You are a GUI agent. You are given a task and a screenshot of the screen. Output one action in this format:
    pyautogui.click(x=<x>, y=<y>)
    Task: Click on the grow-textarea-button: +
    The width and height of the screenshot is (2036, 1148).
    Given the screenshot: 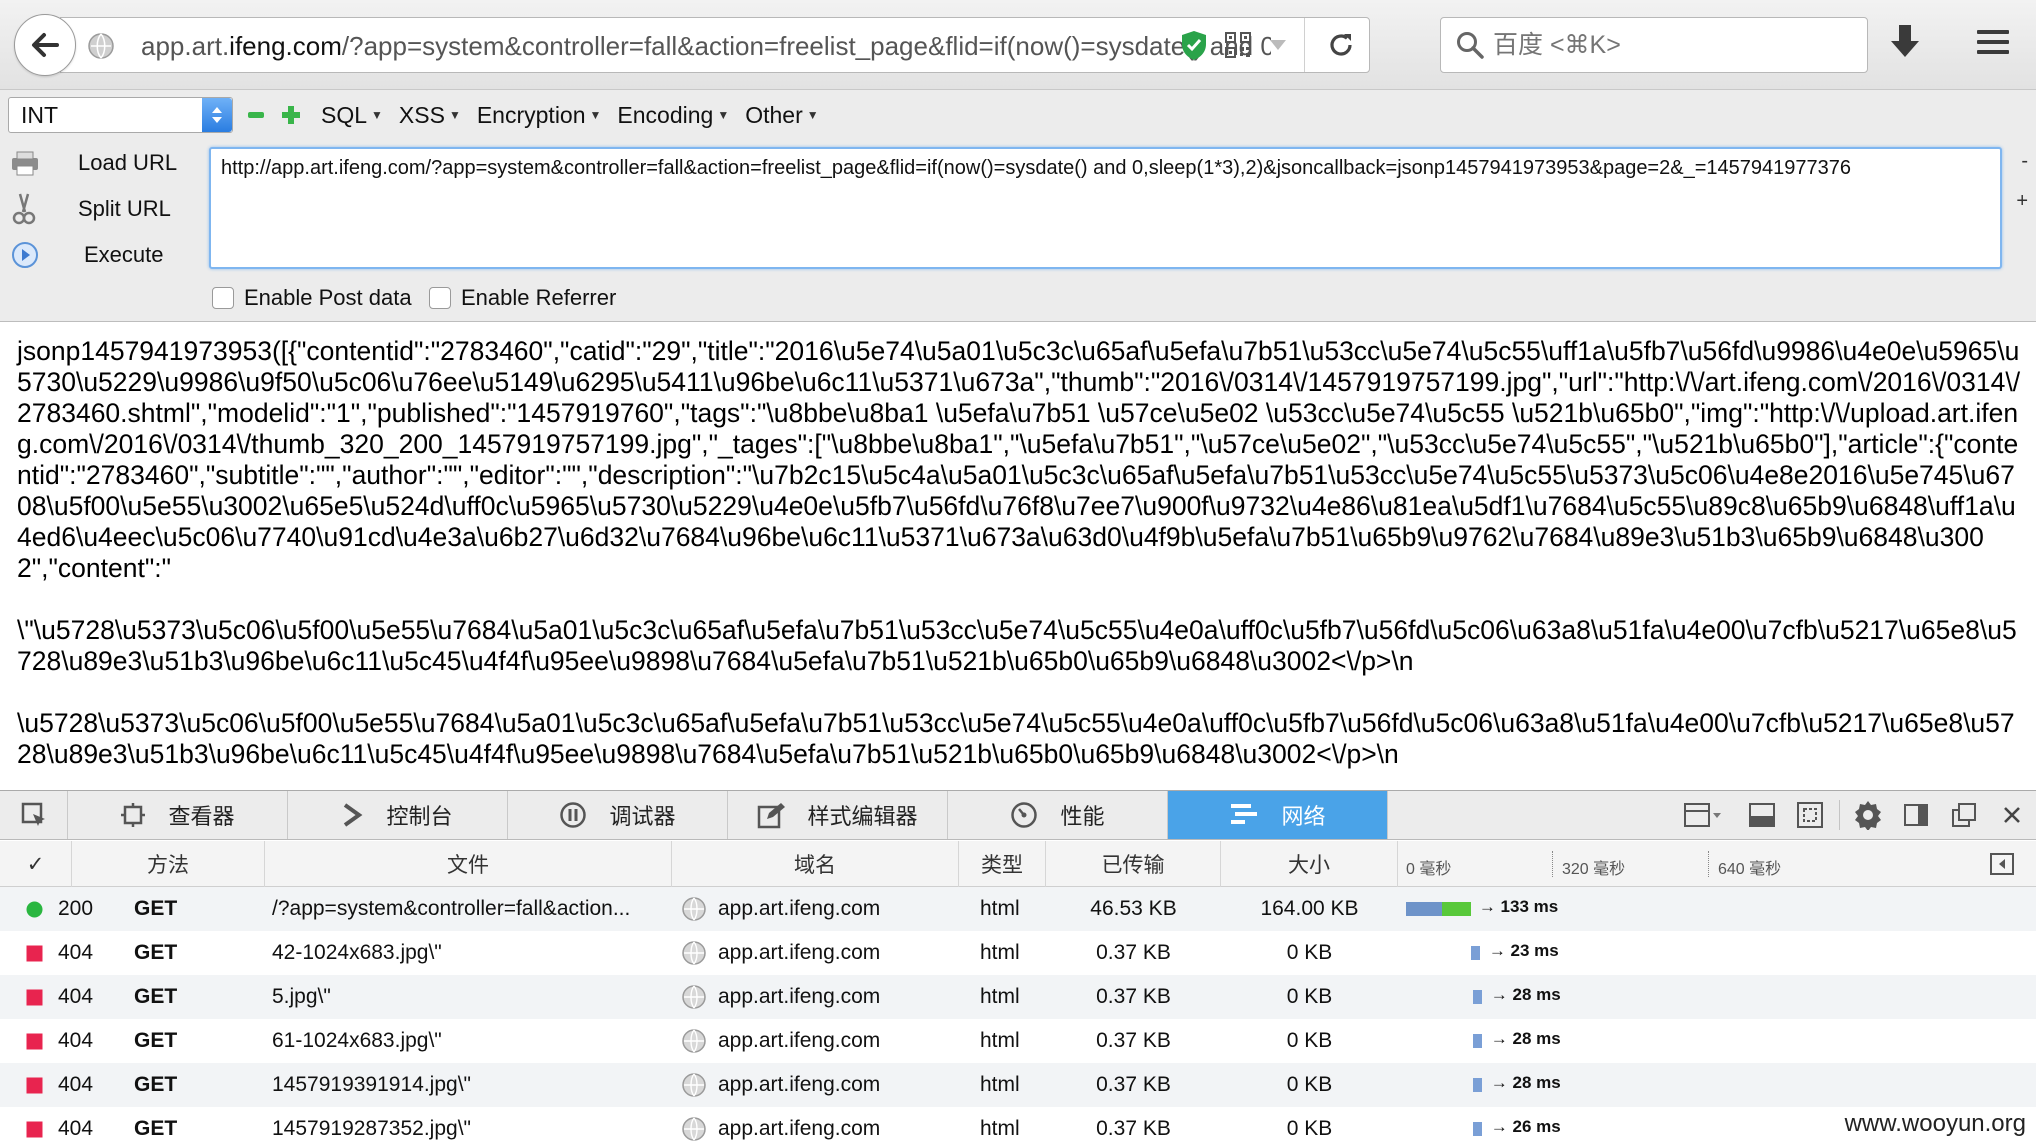 What is the action you would take?
    pyautogui.click(x=2022, y=201)
    